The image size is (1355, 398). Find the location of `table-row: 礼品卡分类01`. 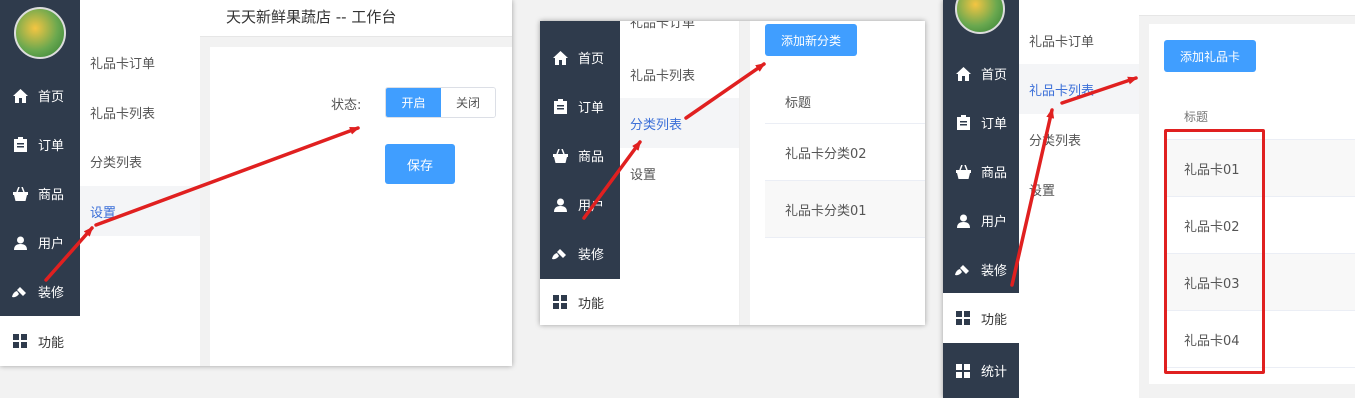

table-row: 礼品卡分类01 is located at coordinates (845, 209).